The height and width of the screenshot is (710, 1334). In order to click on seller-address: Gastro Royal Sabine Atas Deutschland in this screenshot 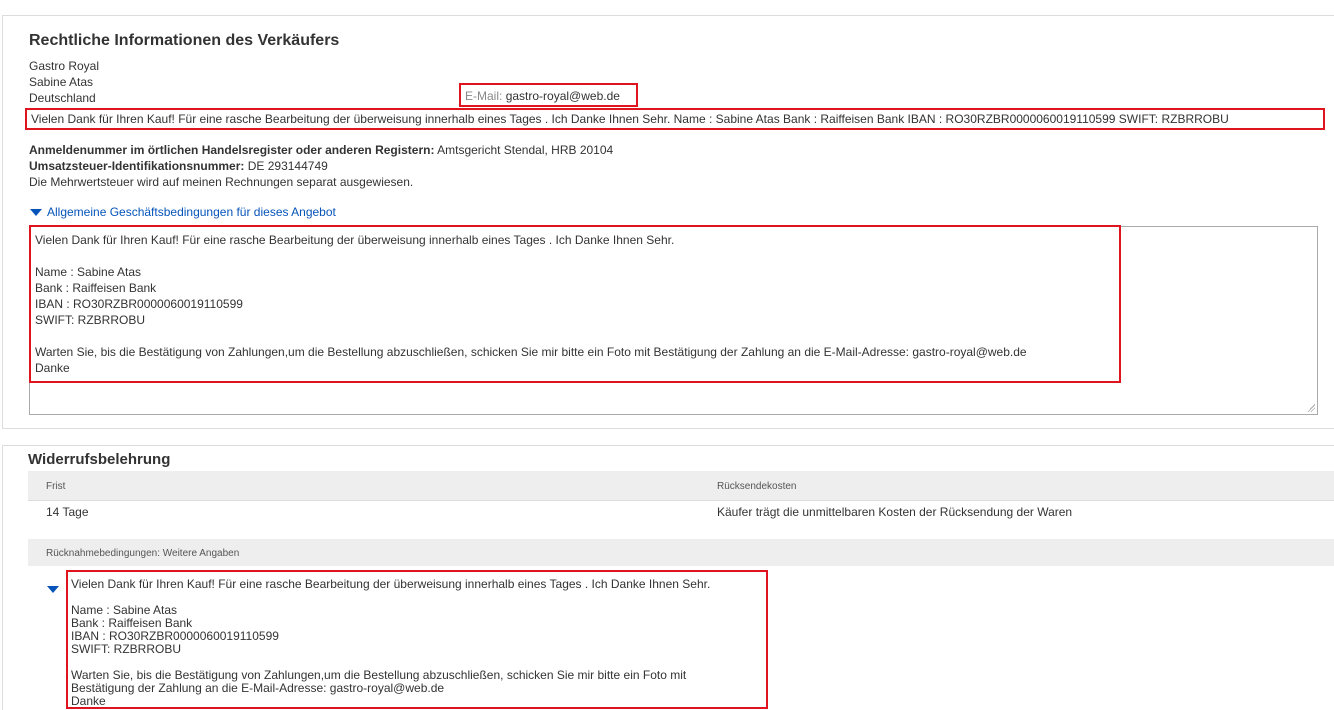, I will do `click(64, 82)`.